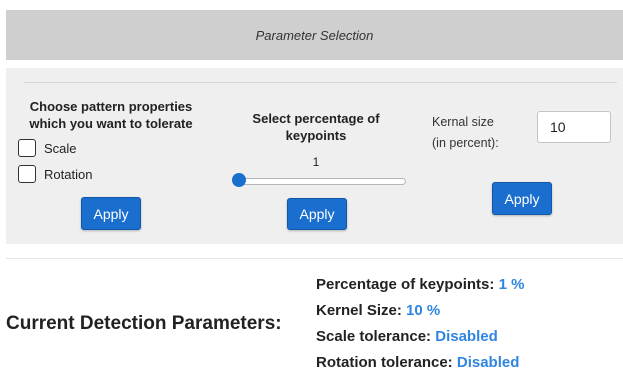 Image resolution: width=623 pixels, height=382 pixels. Describe the element at coordinates (111, 213) in the screenshot. I see `apply-pattern-button: Apply` at that location.